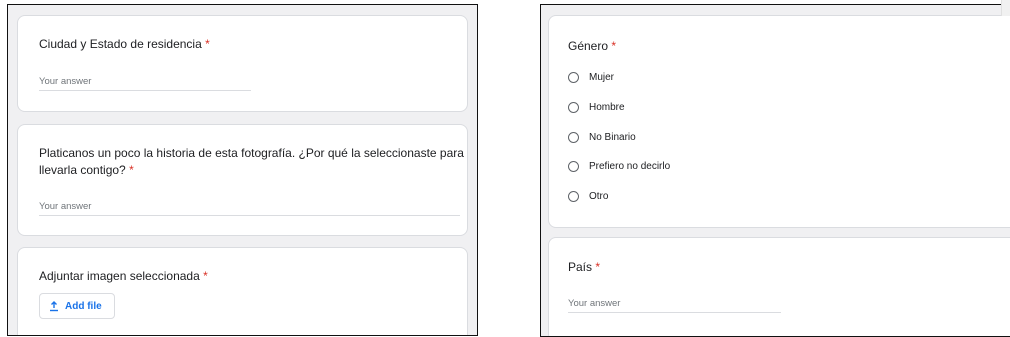  I want to click on city-question-title: Ciudad y Estado de residencia *, so click(124, 44).